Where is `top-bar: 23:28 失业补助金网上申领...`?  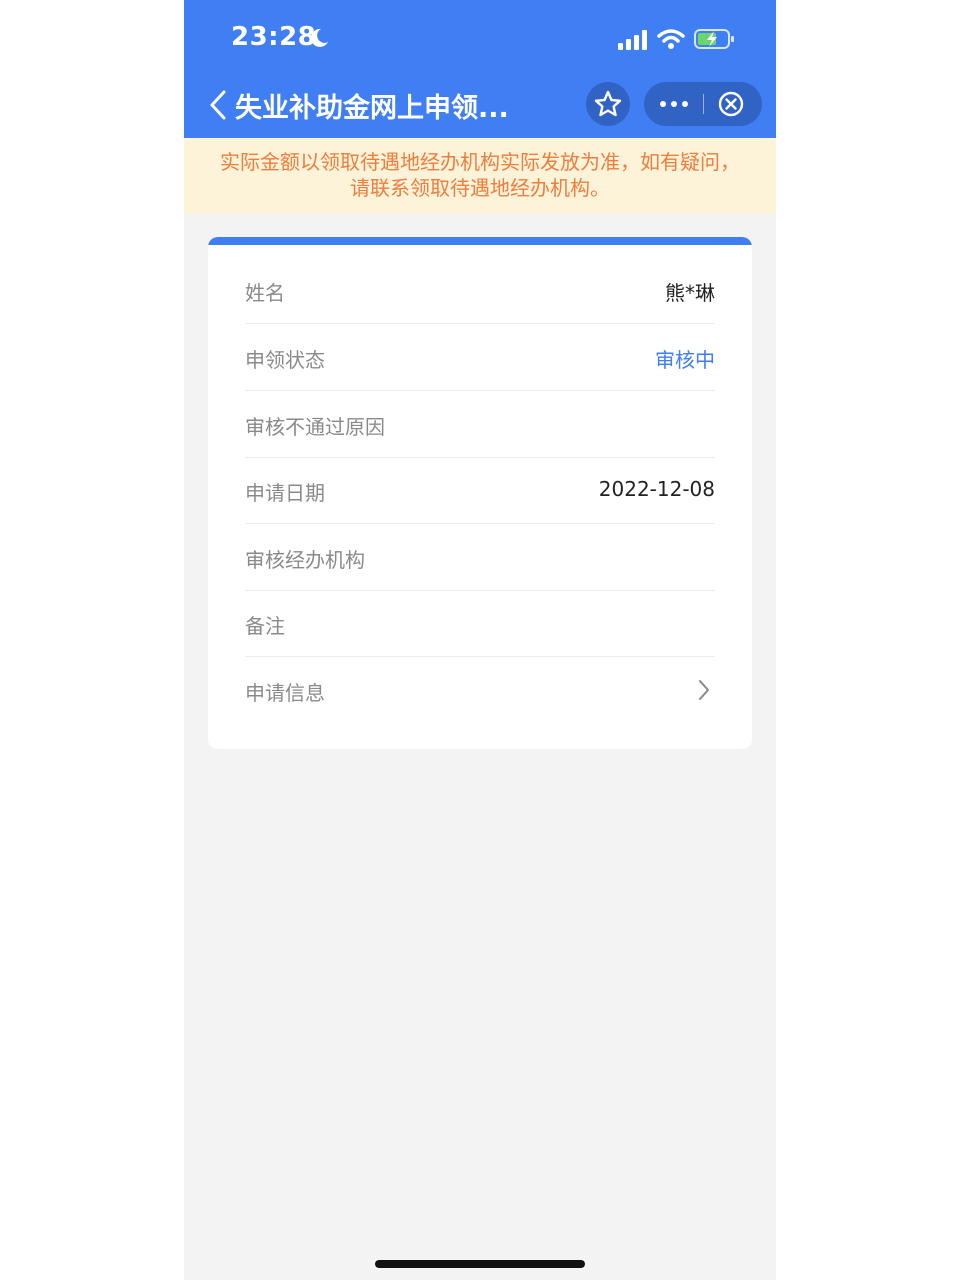
top-bar: 23:28 失业补助金网上申领... is located at coordinates (480, 69).